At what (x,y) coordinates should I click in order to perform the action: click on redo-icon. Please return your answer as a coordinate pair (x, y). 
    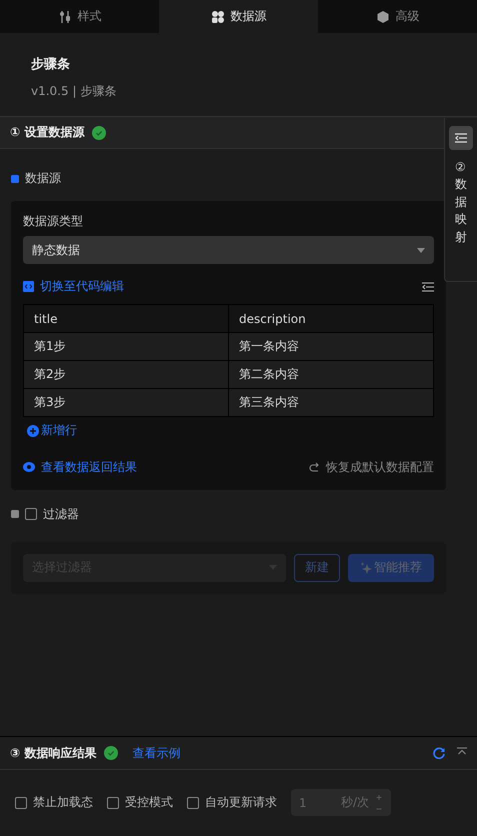
    Looking at the image, I should click on (314, 467).